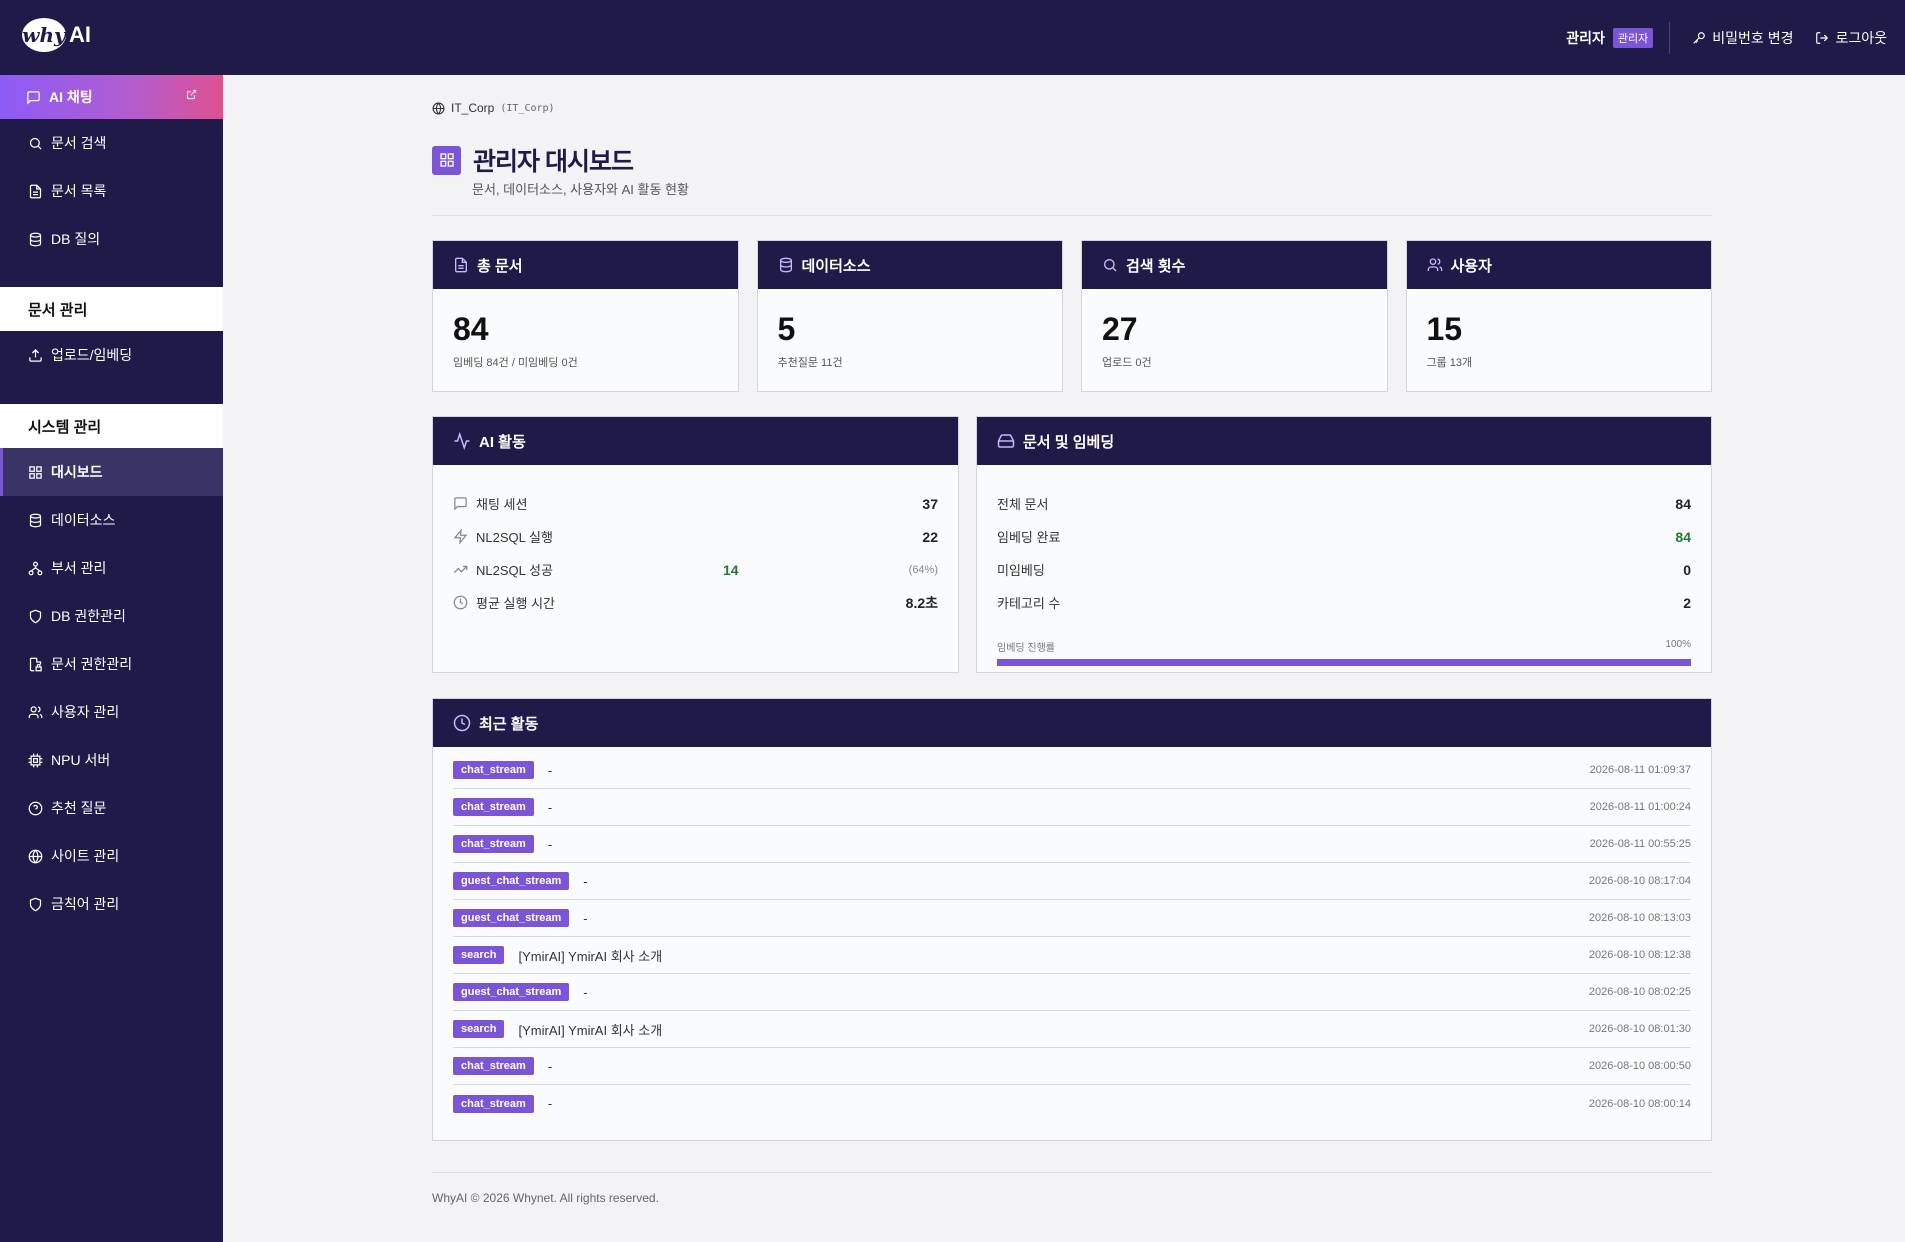  I want to click on metric-value: 84, so click(1683, 536).